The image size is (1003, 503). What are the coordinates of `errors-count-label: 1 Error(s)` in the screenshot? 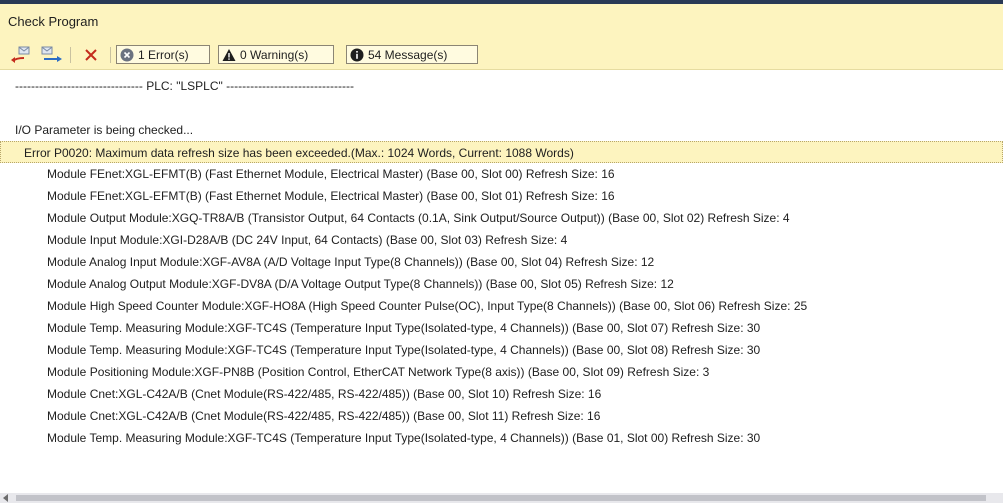 It's located at (163, 54).